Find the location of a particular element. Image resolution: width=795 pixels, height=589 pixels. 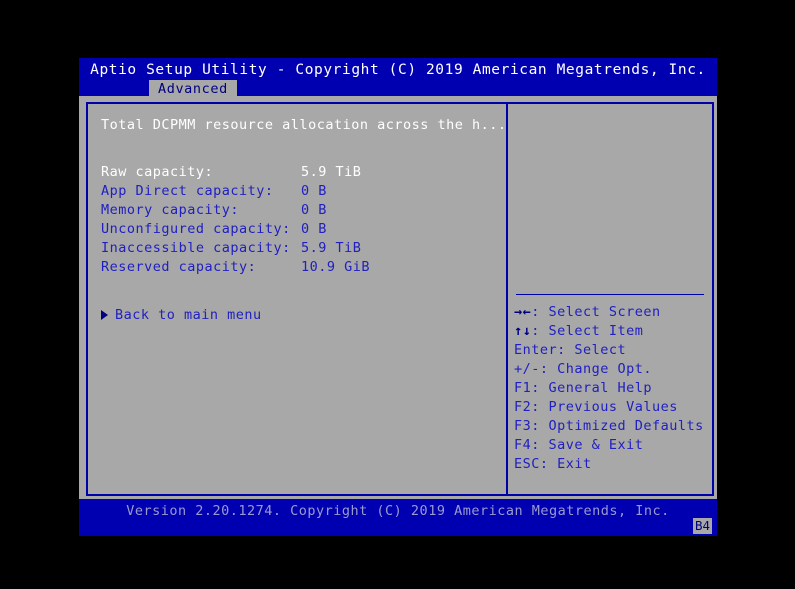

table-row: App Direct capacity: 0 B is located at coordinates (301, 192).